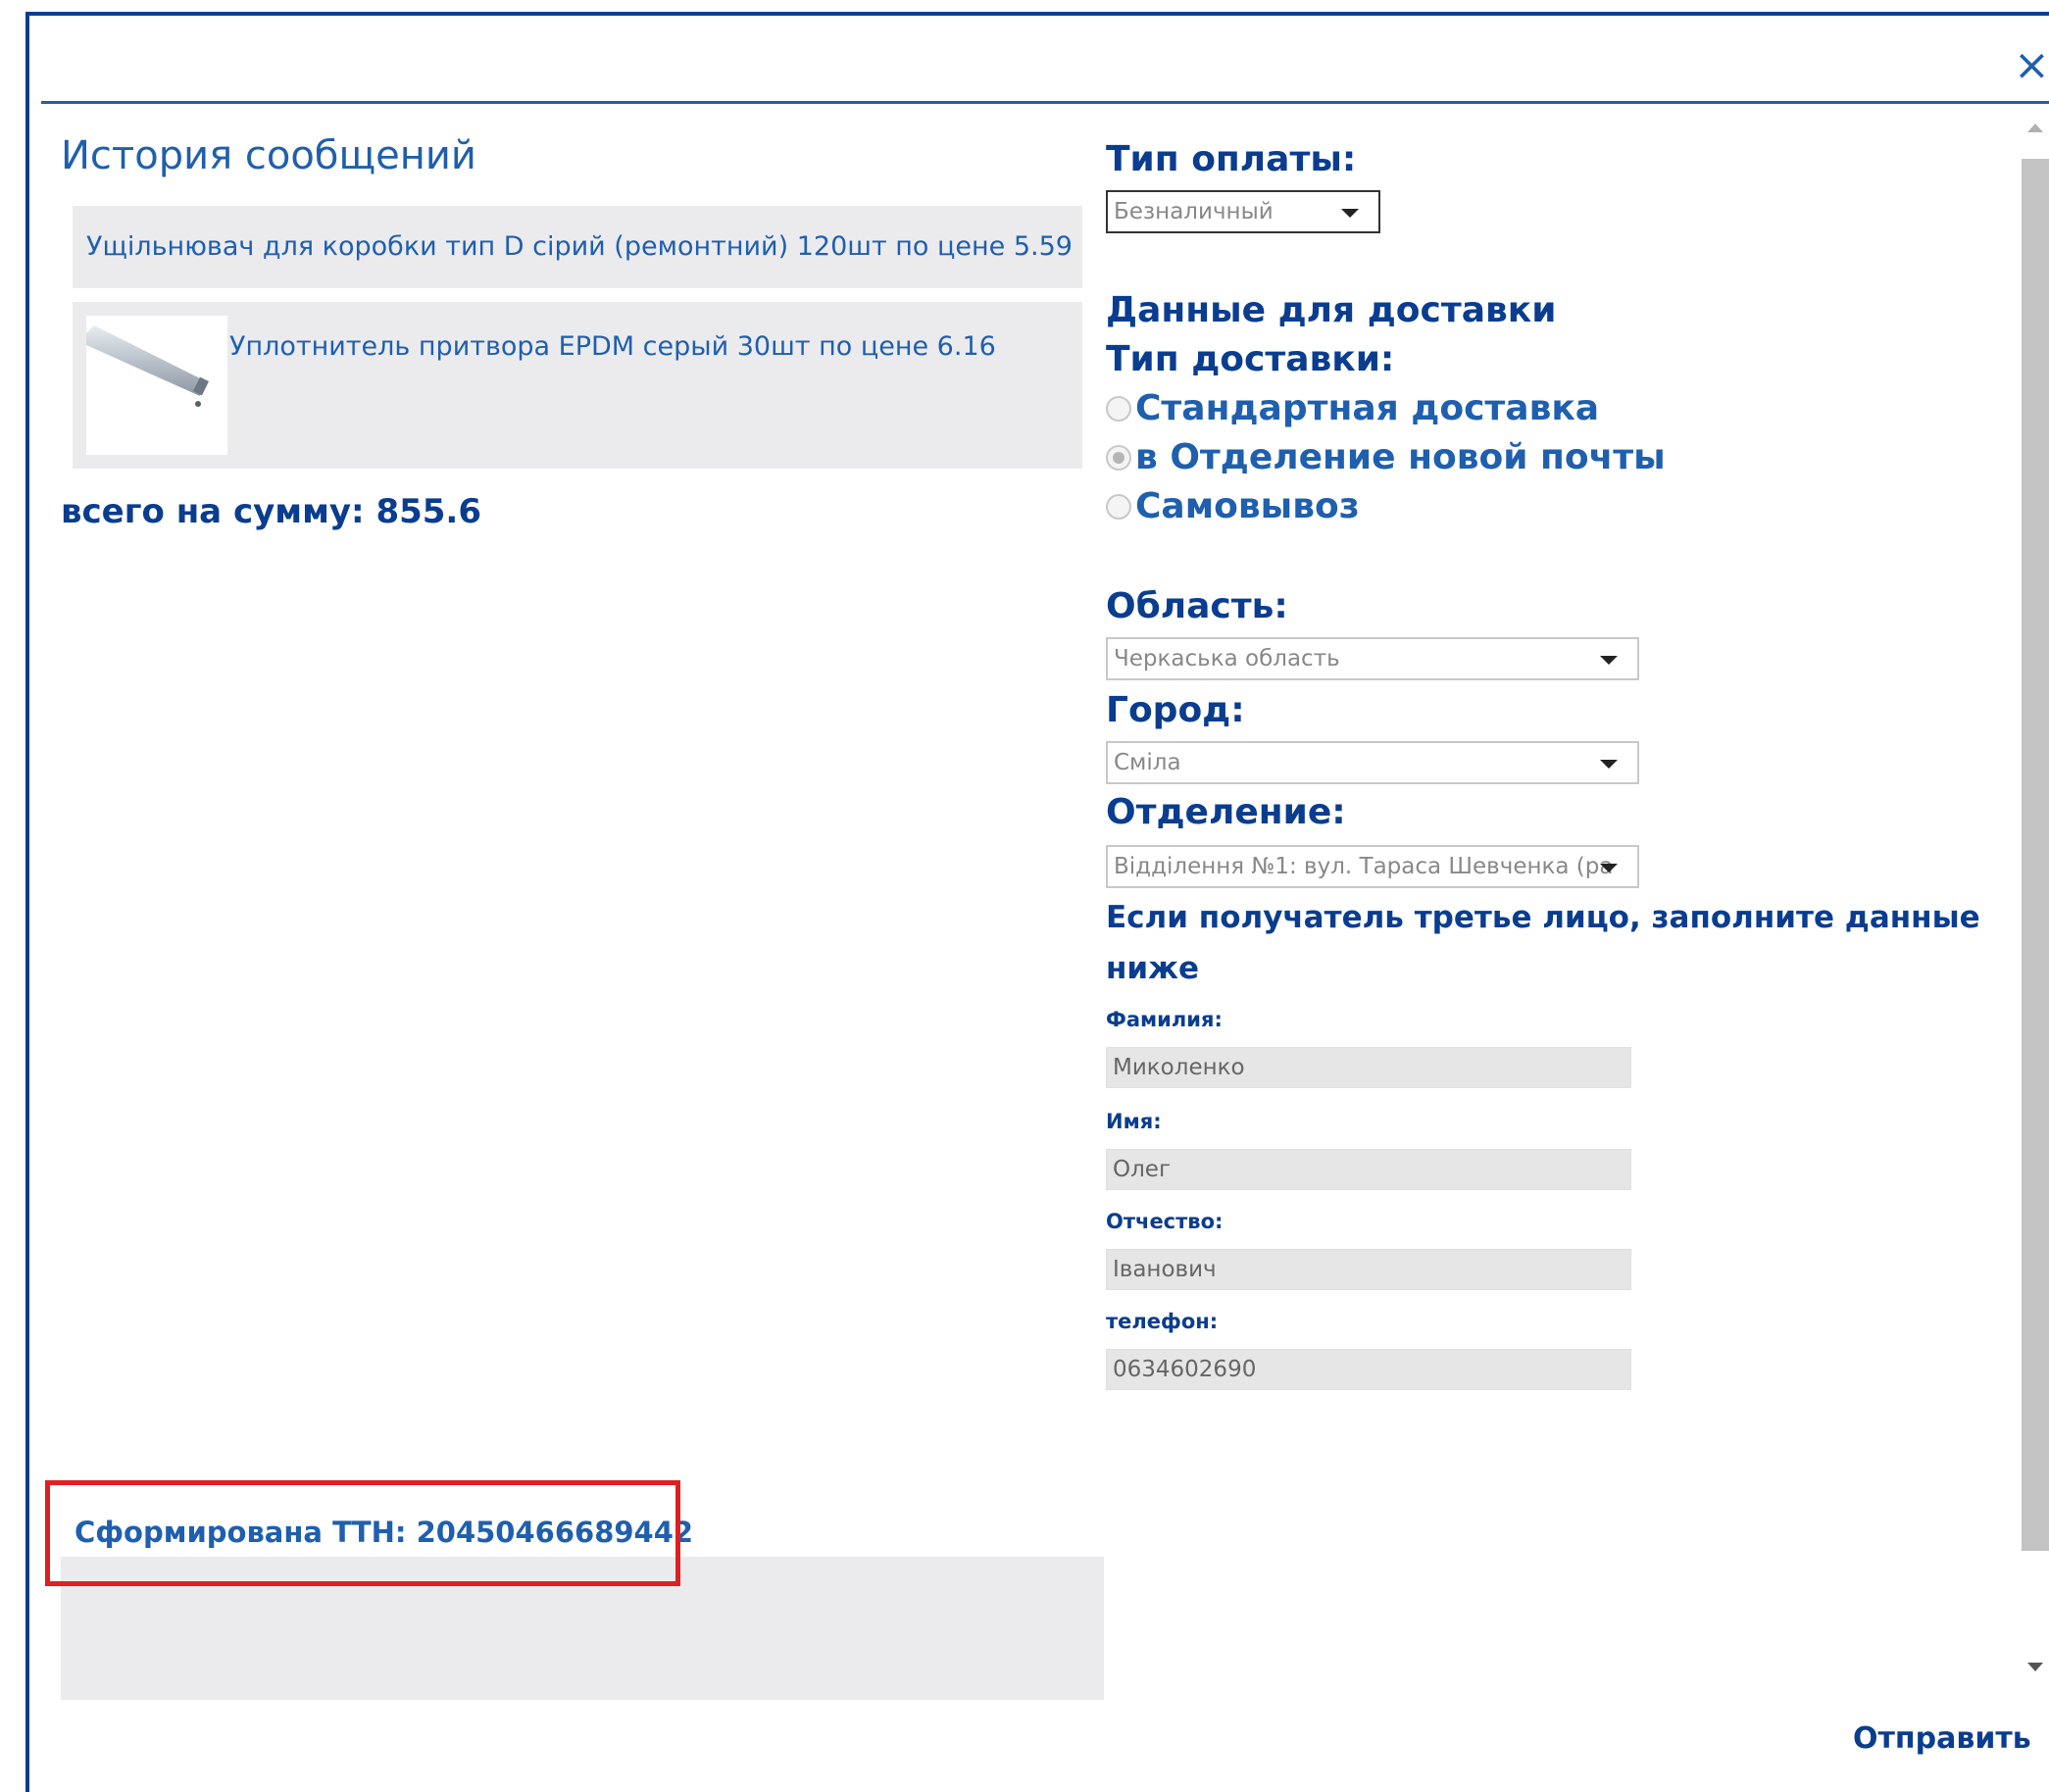  I want to click on scroll-up-icon, so click(2035, 128).